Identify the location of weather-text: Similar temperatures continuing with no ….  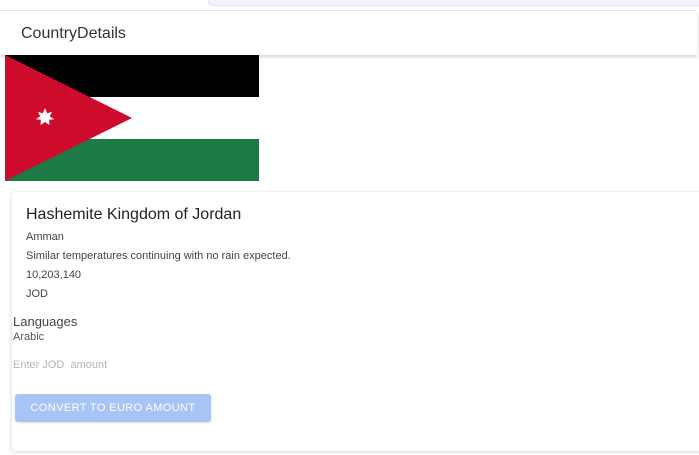
(158, 256).